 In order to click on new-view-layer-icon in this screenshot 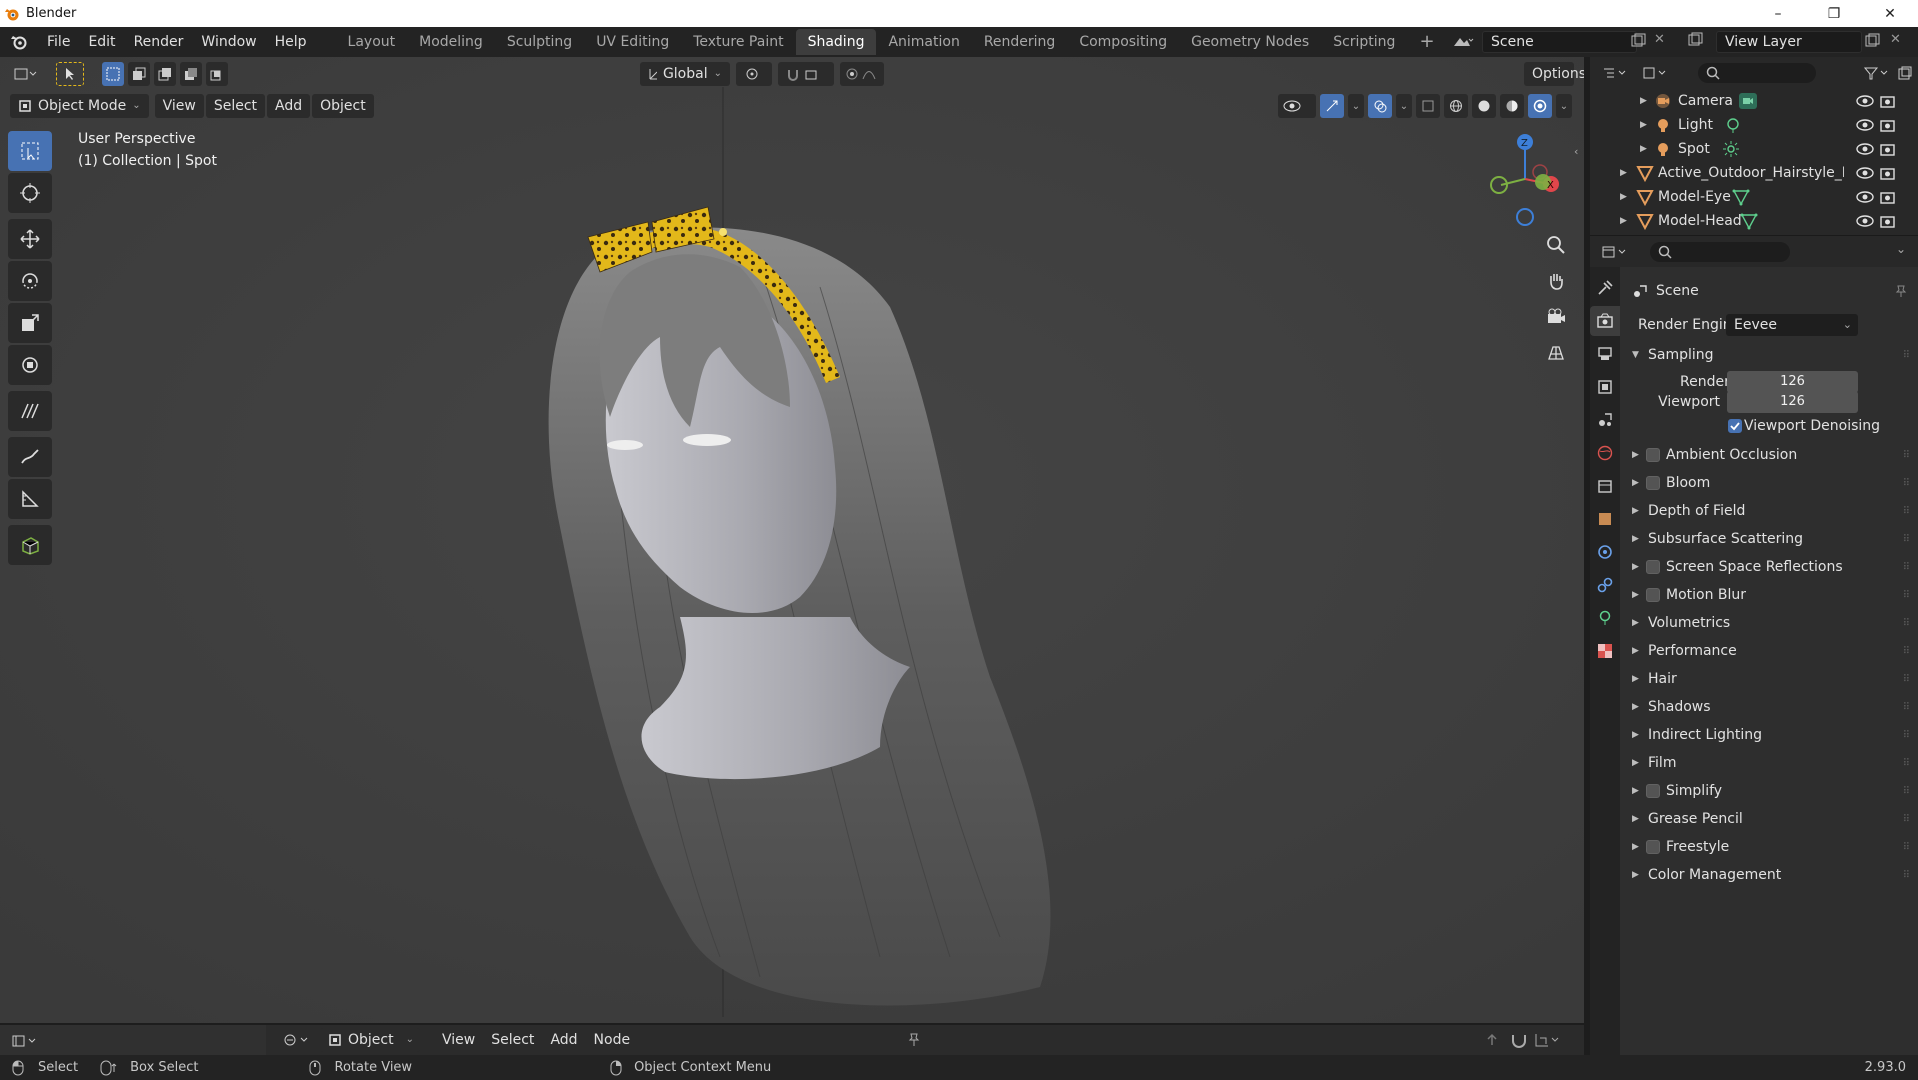, I will do `click(1874, 42)`.